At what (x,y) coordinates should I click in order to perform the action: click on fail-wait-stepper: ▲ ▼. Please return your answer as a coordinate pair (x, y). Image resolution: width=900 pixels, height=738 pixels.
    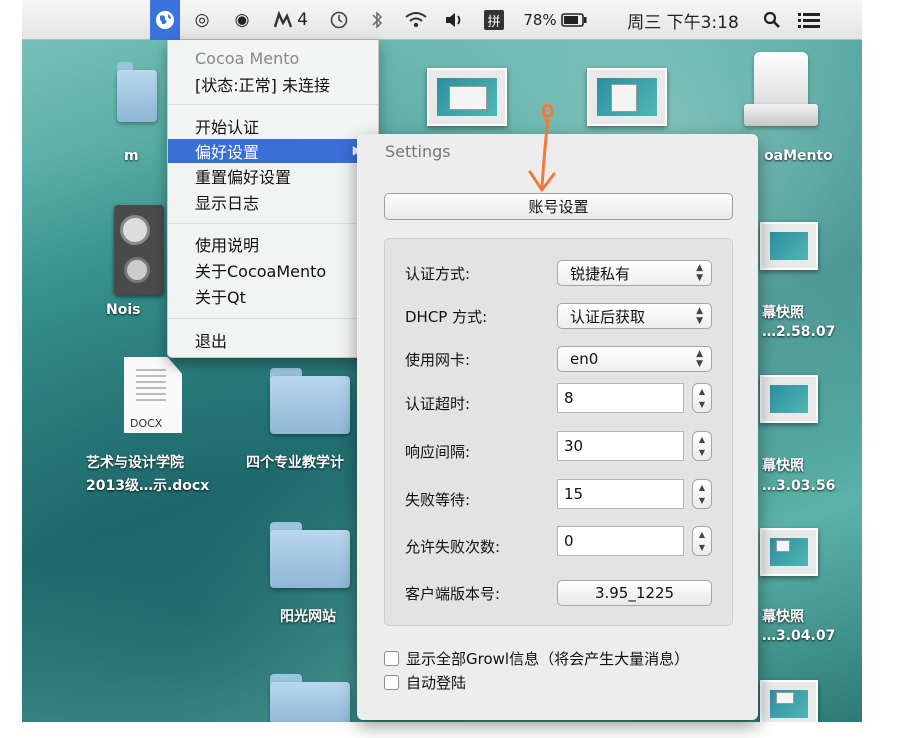
    Looking at the image, I should click on (702, 494).